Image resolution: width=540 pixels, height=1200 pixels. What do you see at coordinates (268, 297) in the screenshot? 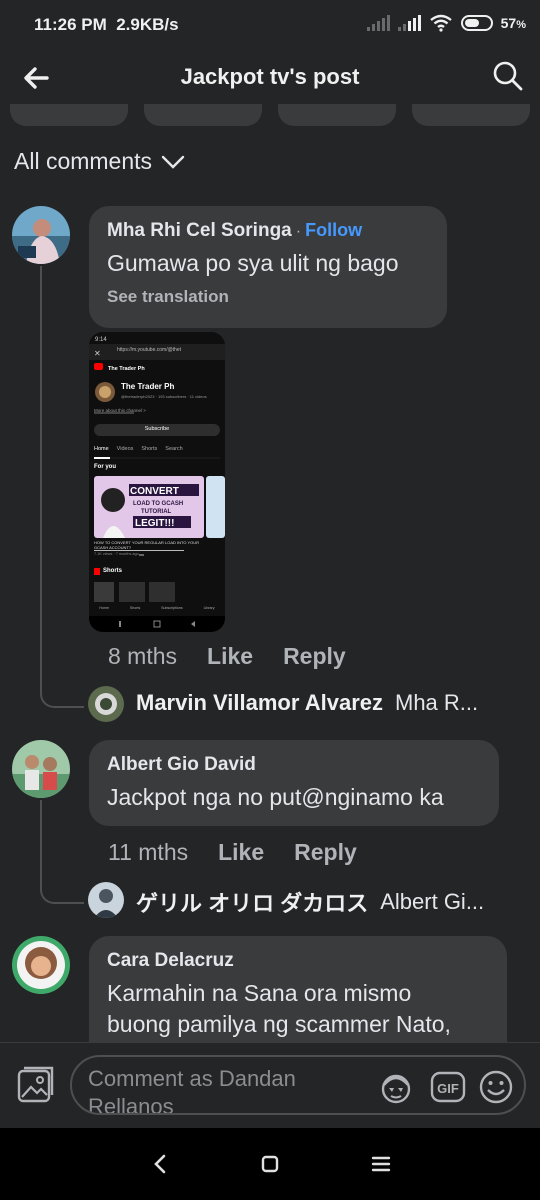
I see `see-translation-link: See translation` at bounding box center [268, 297].